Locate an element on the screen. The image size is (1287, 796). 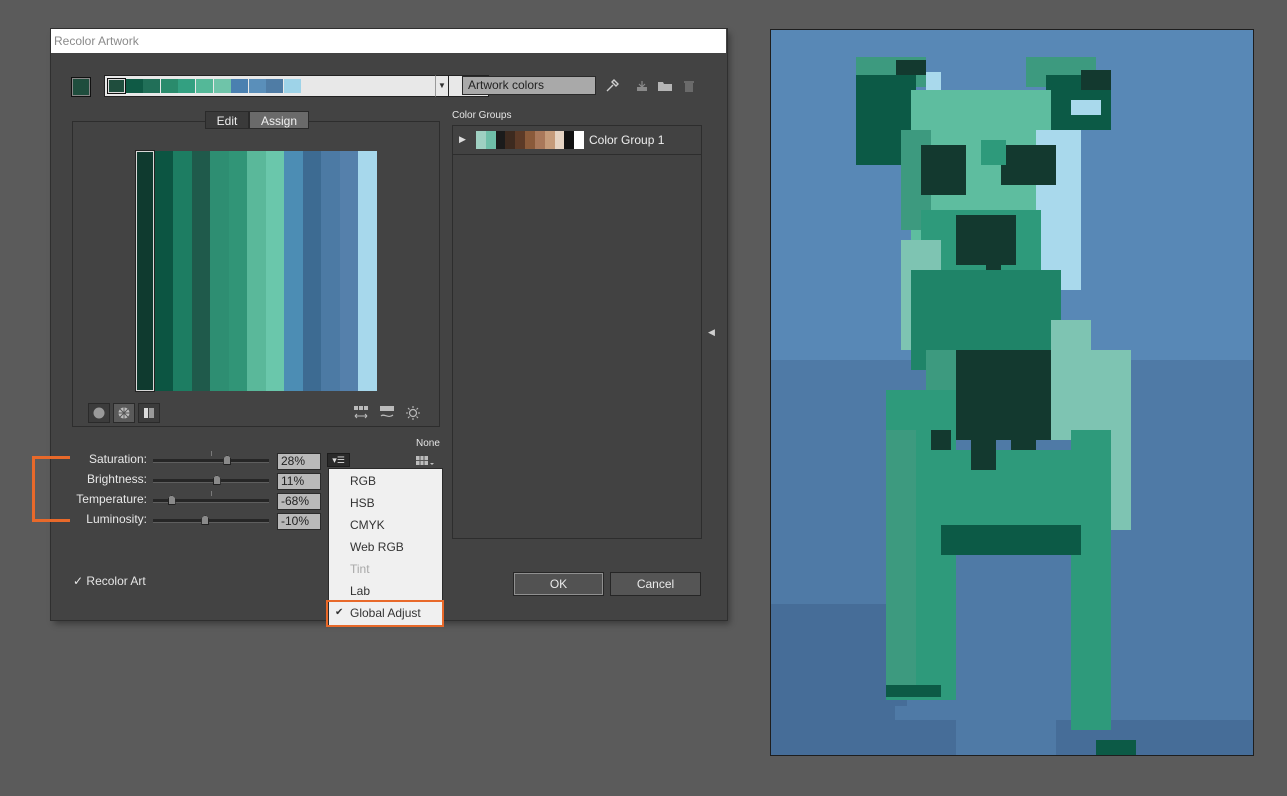
ok-button: OK is located at coordinates (558, 584).